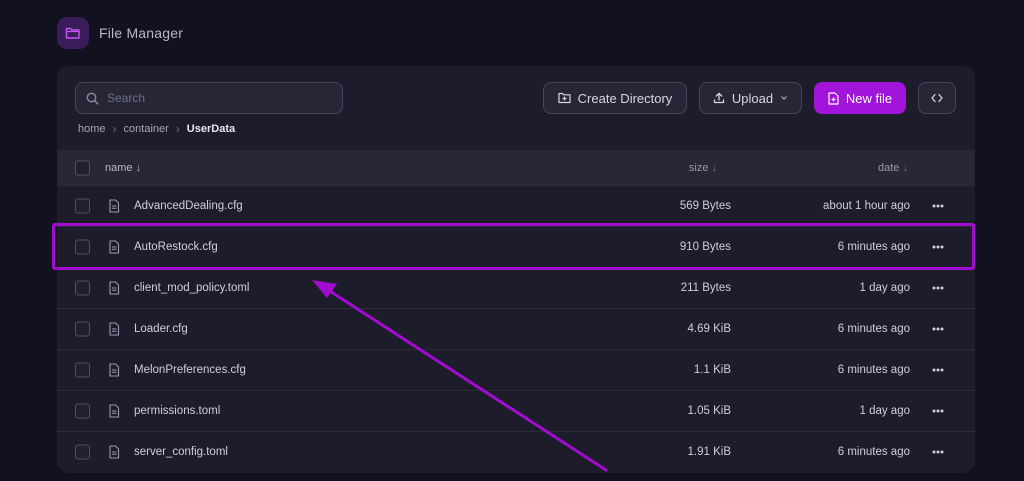  Describe the element at coordinates (869, 98) in the screenshot. I see `new-file-label: New file` at that location.